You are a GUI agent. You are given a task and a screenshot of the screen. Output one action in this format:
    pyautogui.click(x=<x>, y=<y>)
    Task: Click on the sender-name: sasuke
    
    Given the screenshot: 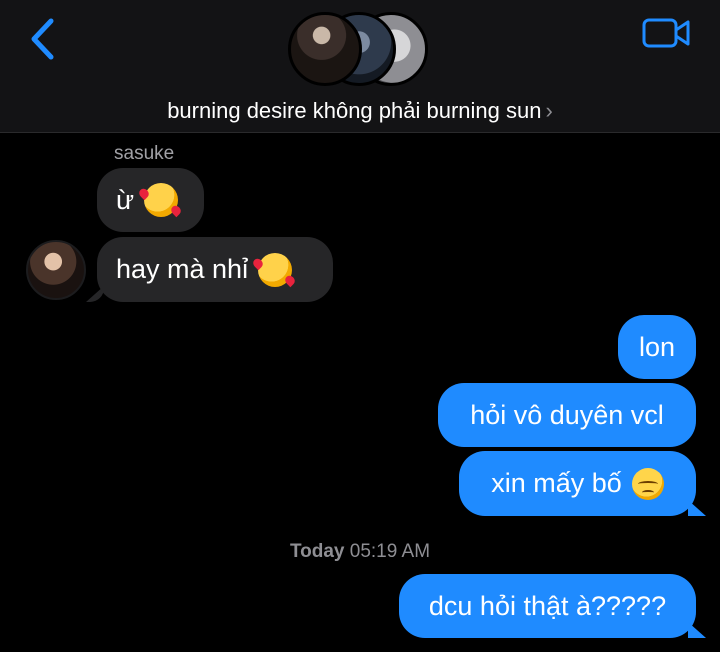 What is the action you would take?
    pyautogui.click(x=144, y=153)
    